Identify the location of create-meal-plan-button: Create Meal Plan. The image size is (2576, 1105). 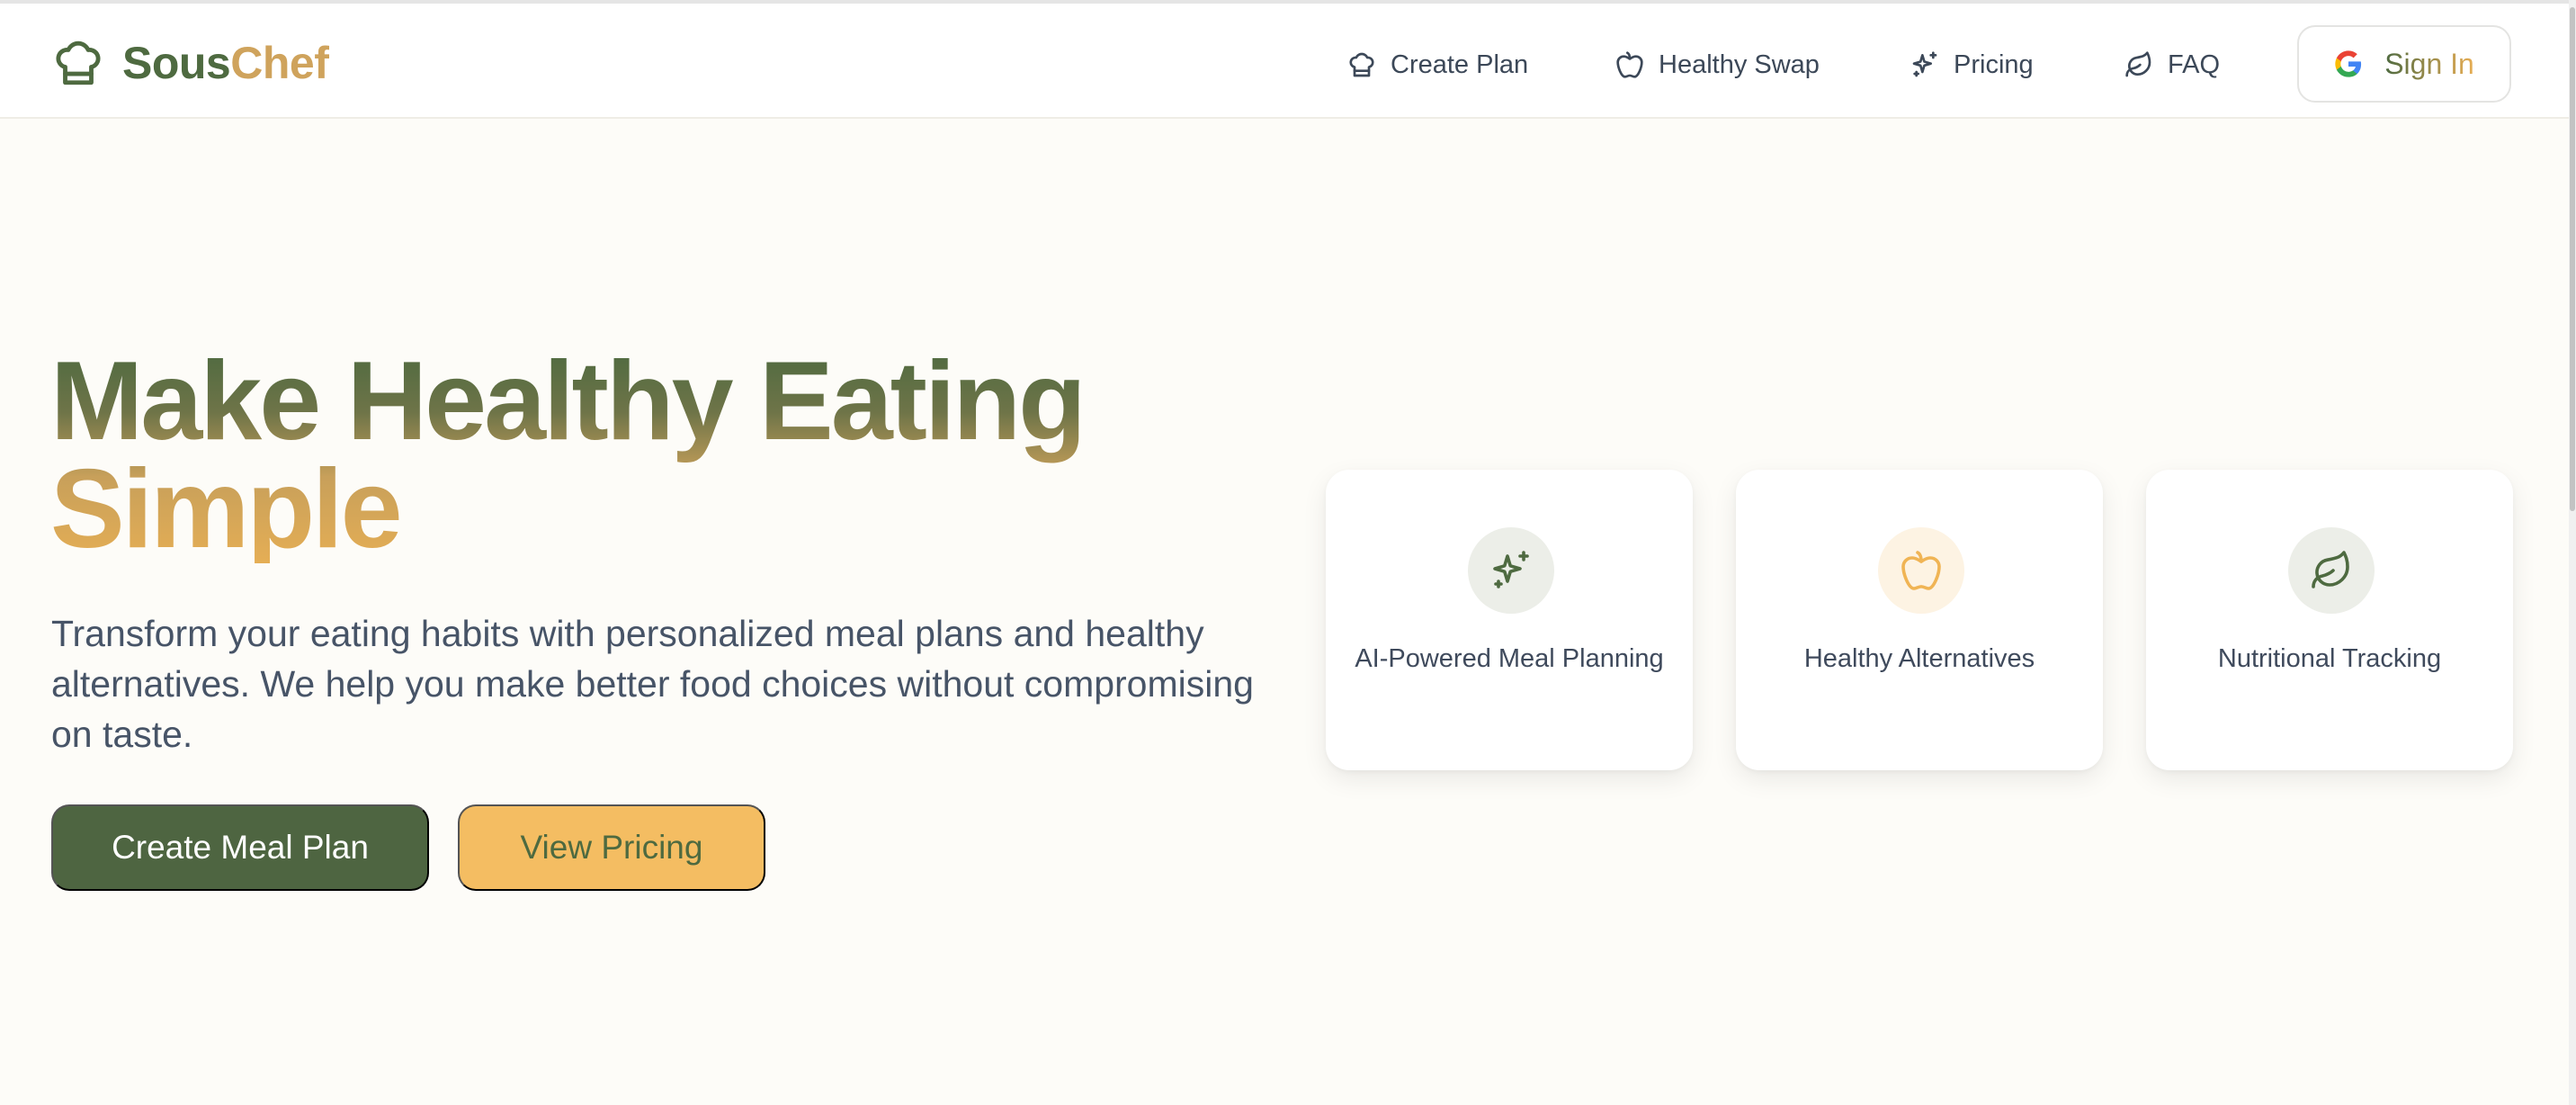
(240, 847).